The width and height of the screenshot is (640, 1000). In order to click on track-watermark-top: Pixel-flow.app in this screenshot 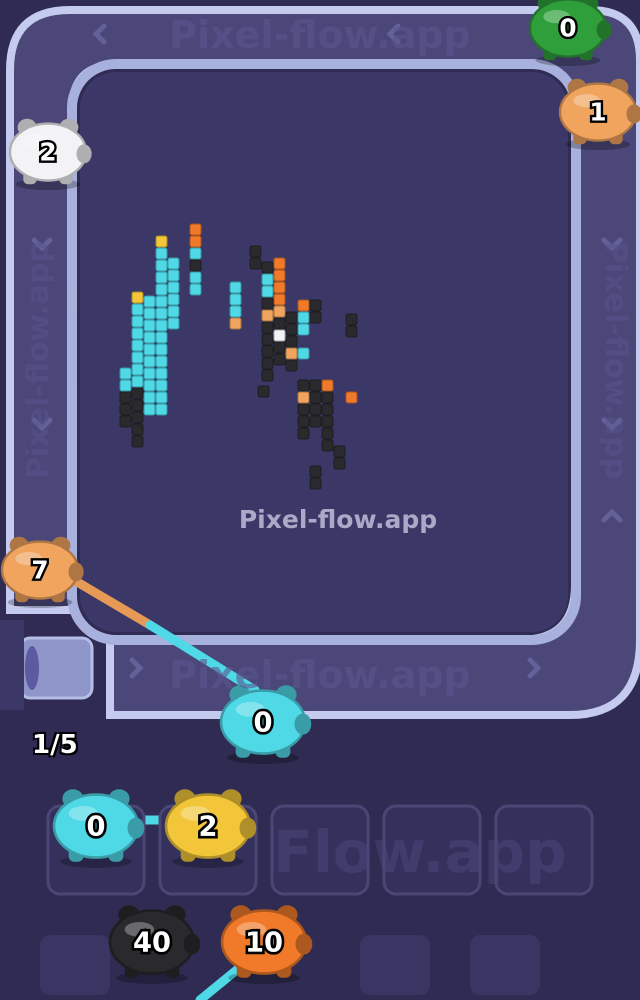, I will do `click(319, 35)`.